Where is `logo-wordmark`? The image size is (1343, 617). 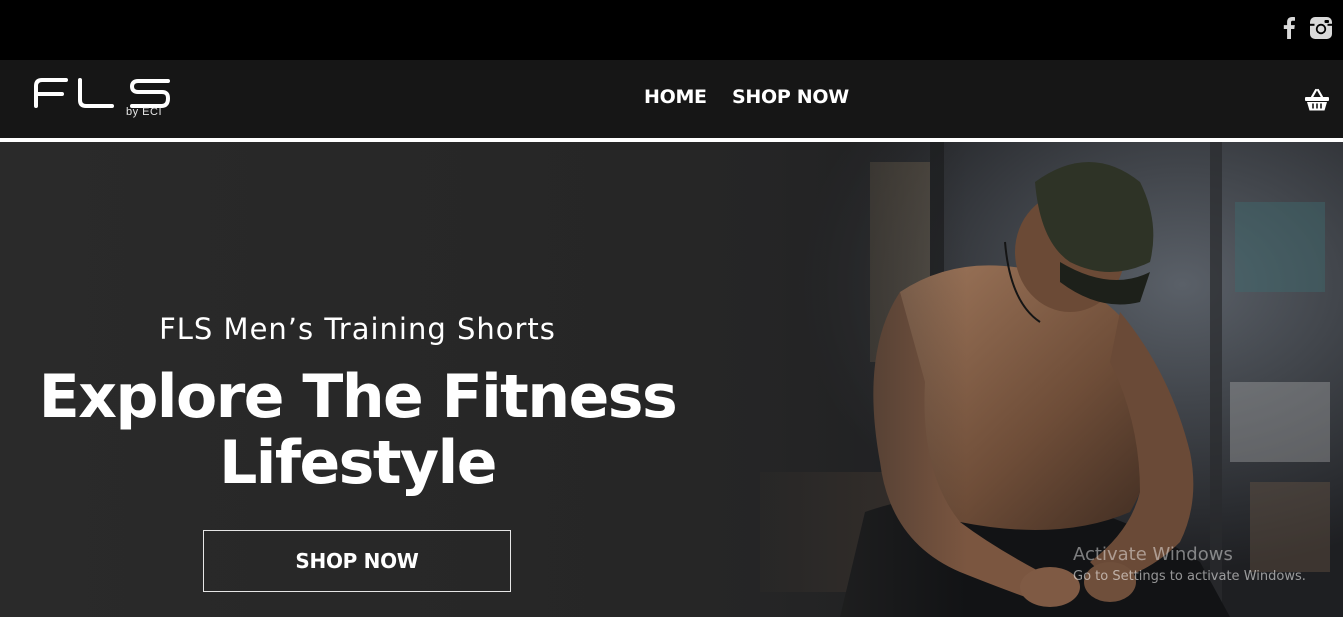
logo-wordmark is located at coordinates (102, 93).